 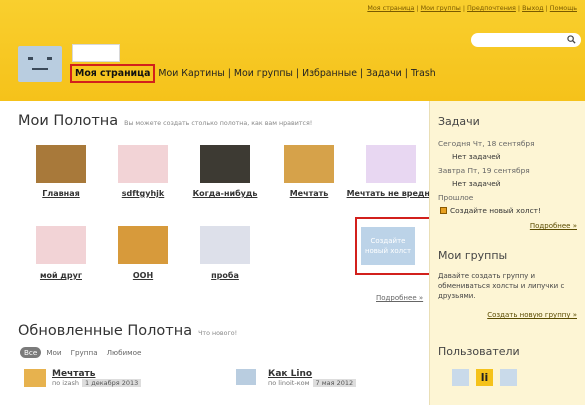 I want to click on tasks-past: Прошлое, so click(x=456, y=197).